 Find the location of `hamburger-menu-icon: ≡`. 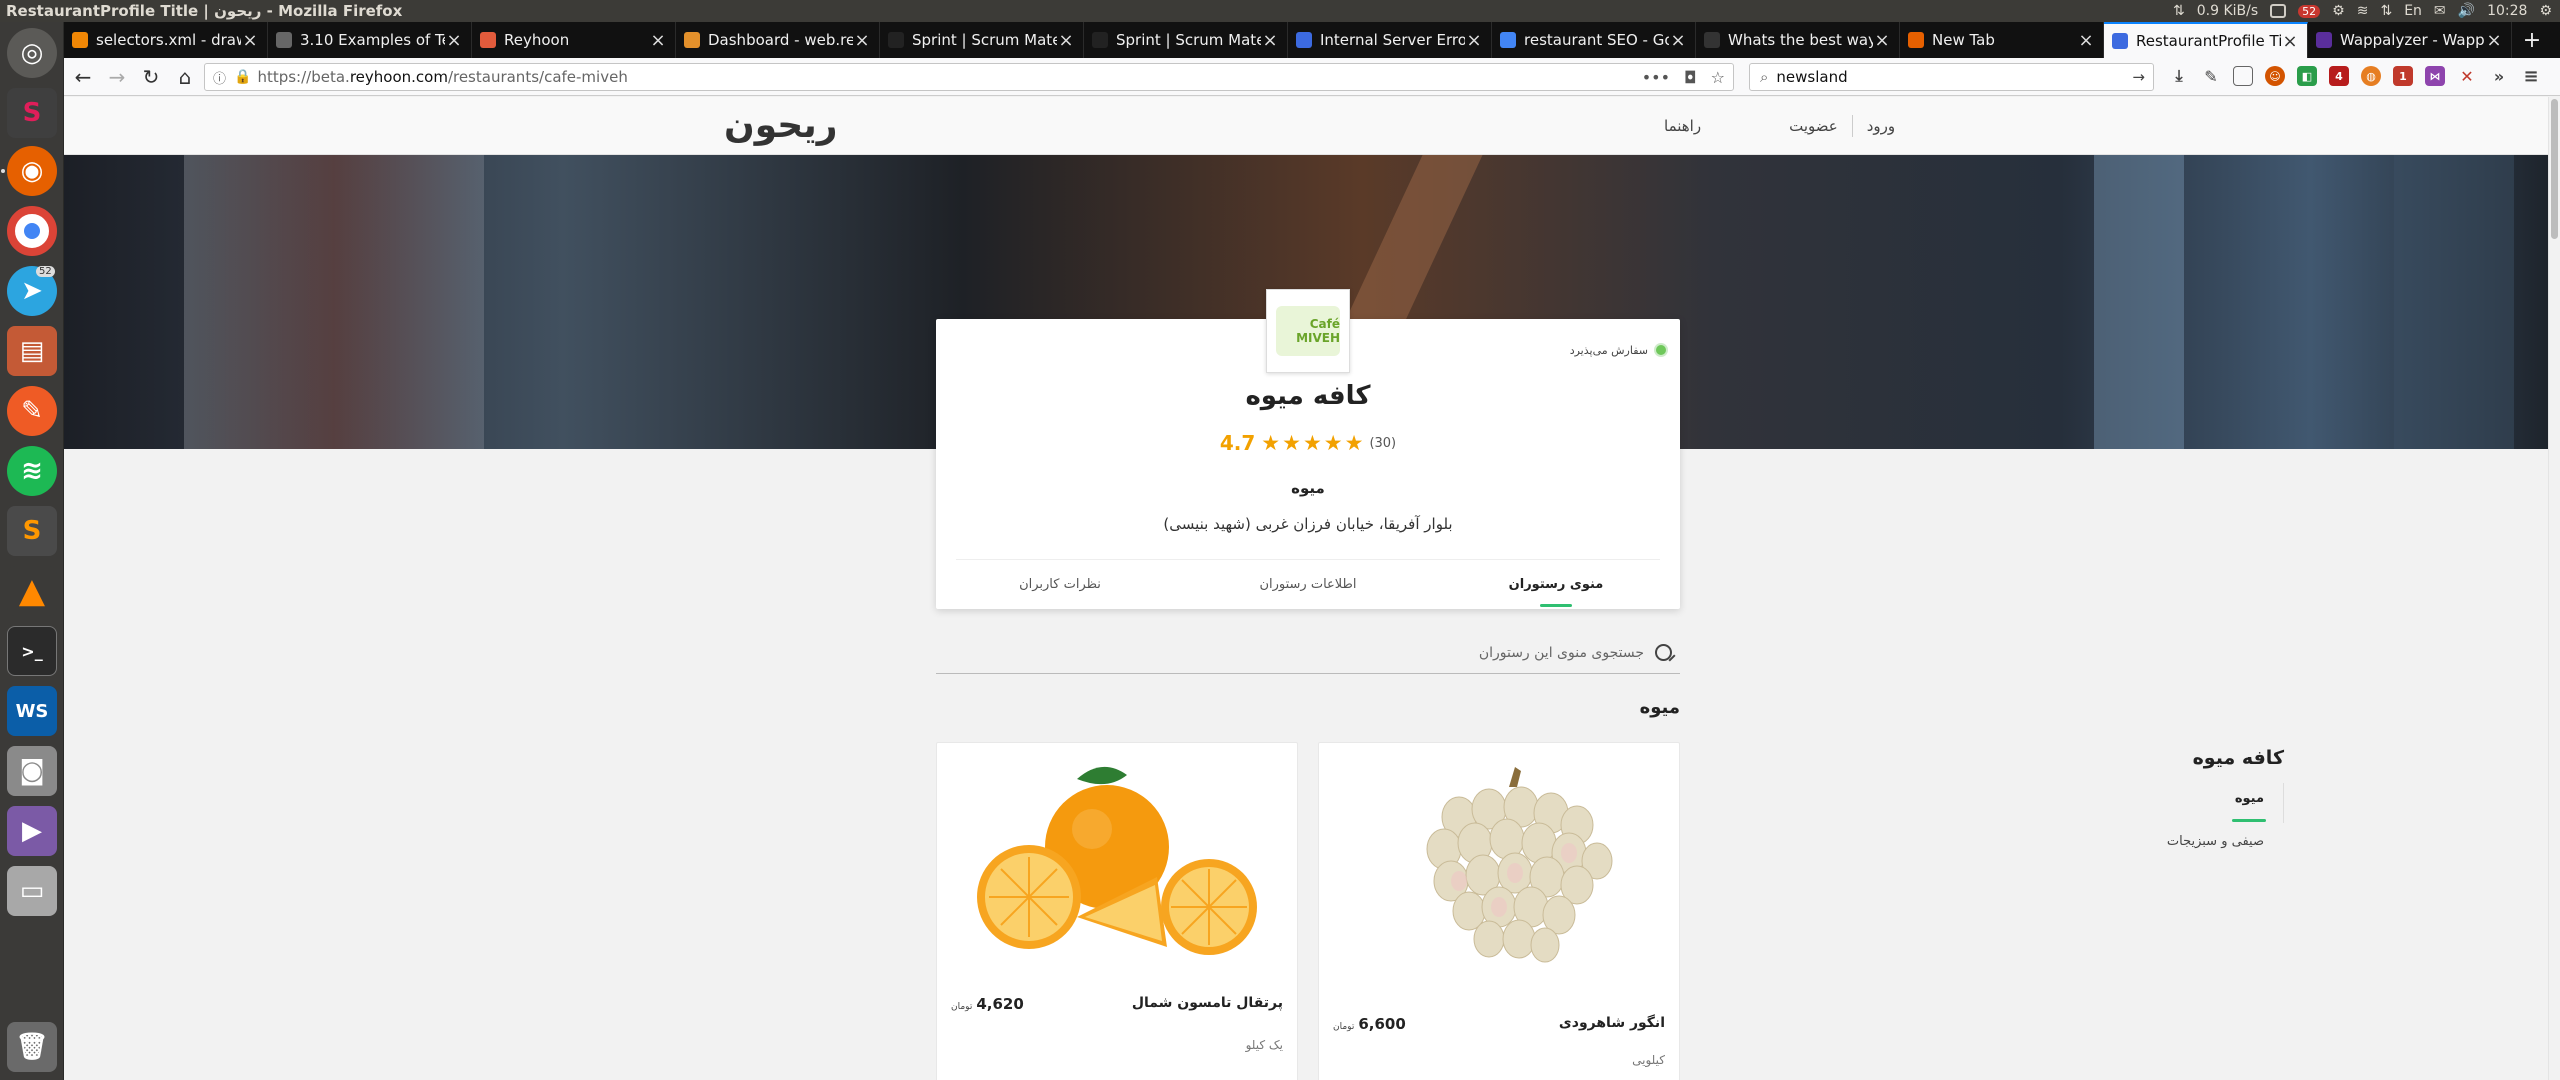

hamburger-menu-icon: ≡ is located at coordinates (2531, 76).